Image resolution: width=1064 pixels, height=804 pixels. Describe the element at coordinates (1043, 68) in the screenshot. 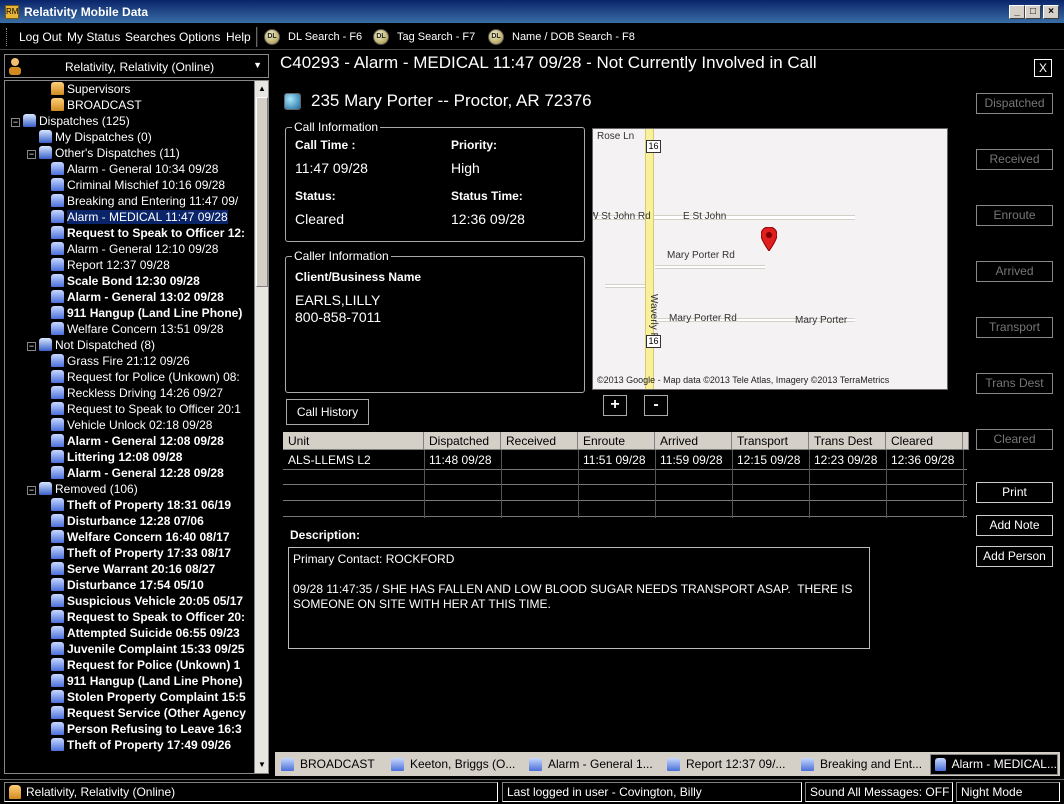

I see `close-call-button: X` at that location.